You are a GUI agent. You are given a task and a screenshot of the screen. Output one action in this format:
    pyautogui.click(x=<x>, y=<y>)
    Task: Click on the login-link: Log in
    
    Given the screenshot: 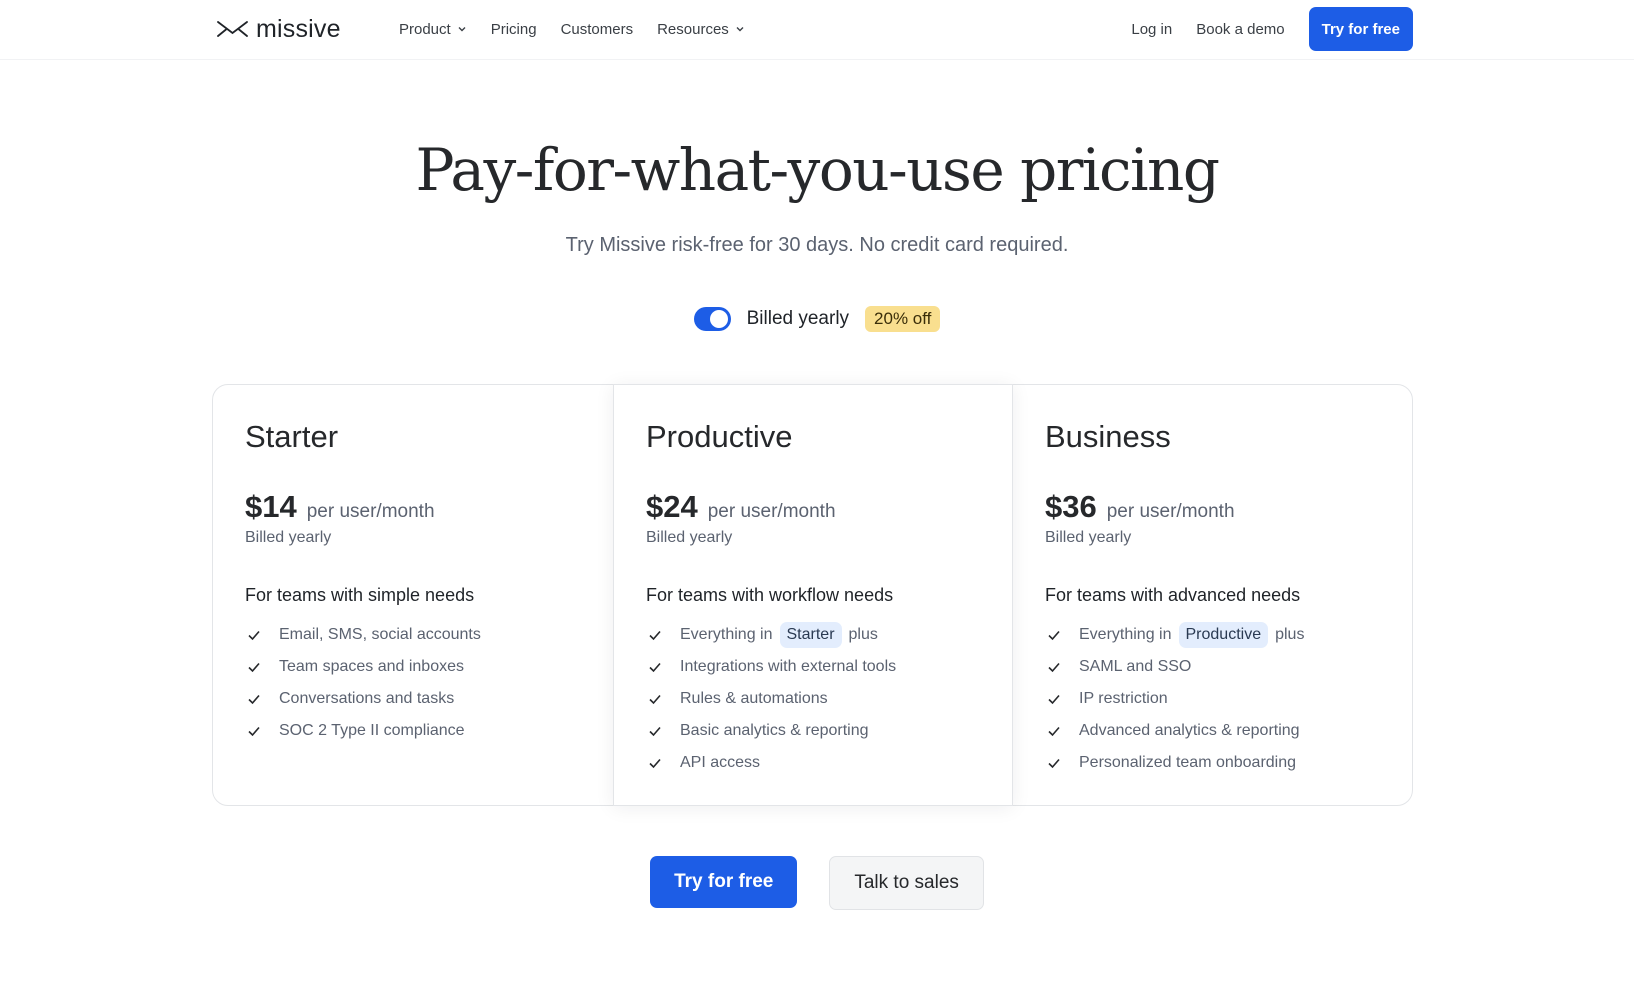 What is the action you would take?
    pyautogui.click(x=1151, y=29)
    